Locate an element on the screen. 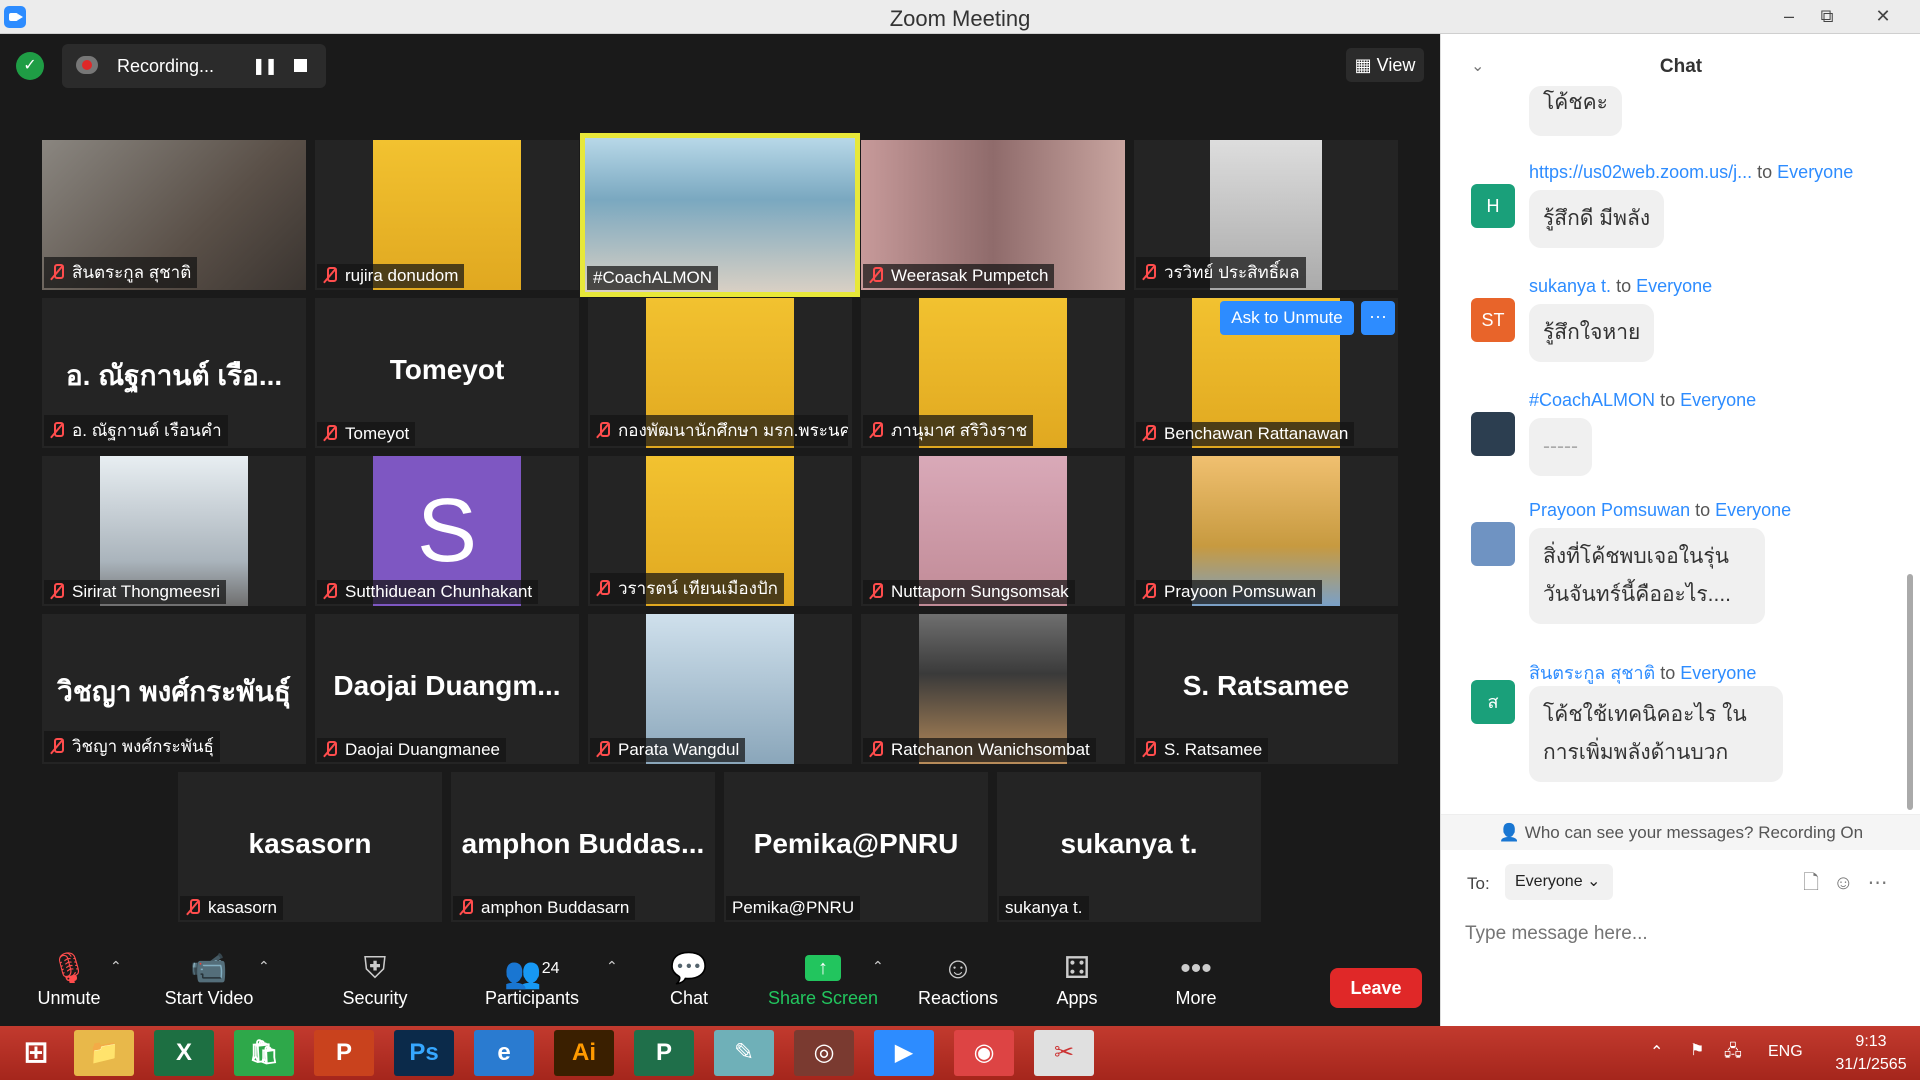 This screenshot has height=1080, width=1920. pause-recording-button: ❚❚ is located at coordinates (265, 66).